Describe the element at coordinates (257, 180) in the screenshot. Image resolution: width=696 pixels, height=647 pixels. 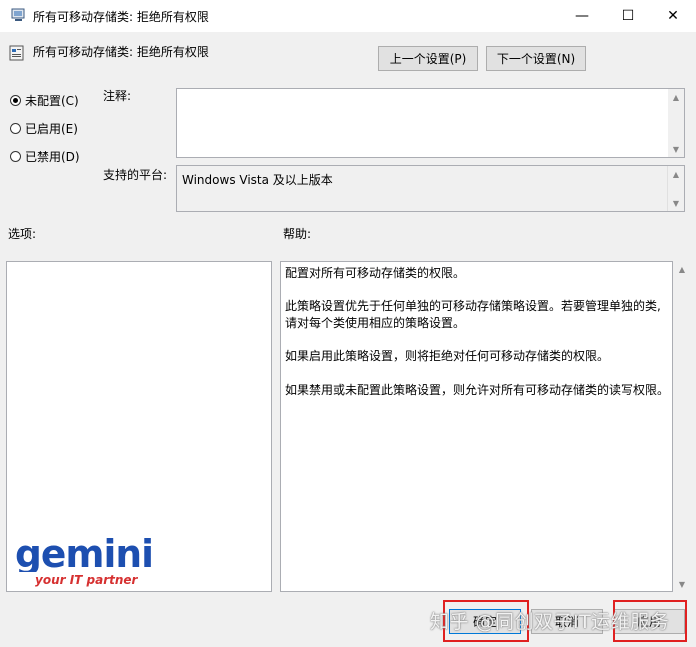
I see `platform-value: Windows Vista 及以上版本` at that location.